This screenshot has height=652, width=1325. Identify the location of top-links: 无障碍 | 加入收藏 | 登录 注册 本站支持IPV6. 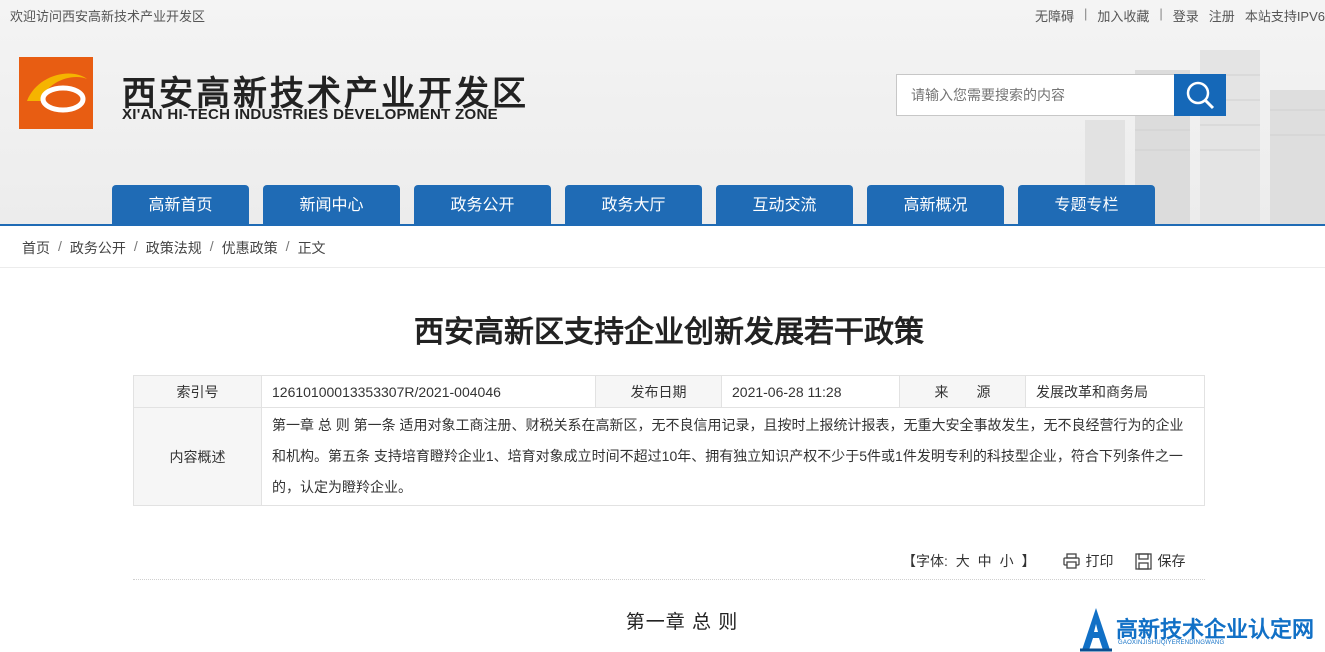
(1175, 15).